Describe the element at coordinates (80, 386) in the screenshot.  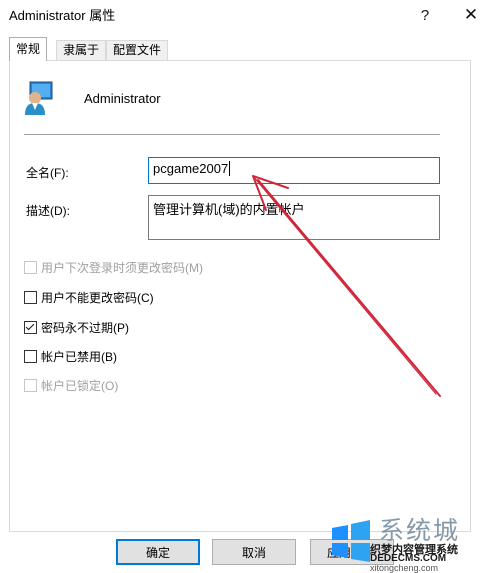
I see `checkbox-label: 帐户已锁定(O)` at that location.